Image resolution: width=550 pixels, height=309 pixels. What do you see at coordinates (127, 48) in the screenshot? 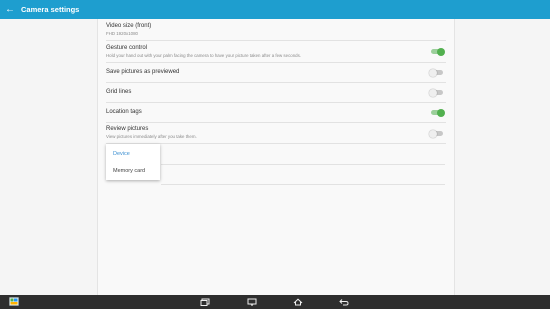
I see `gesture-control-label: Gesture control` at bounding box center [127, 48].